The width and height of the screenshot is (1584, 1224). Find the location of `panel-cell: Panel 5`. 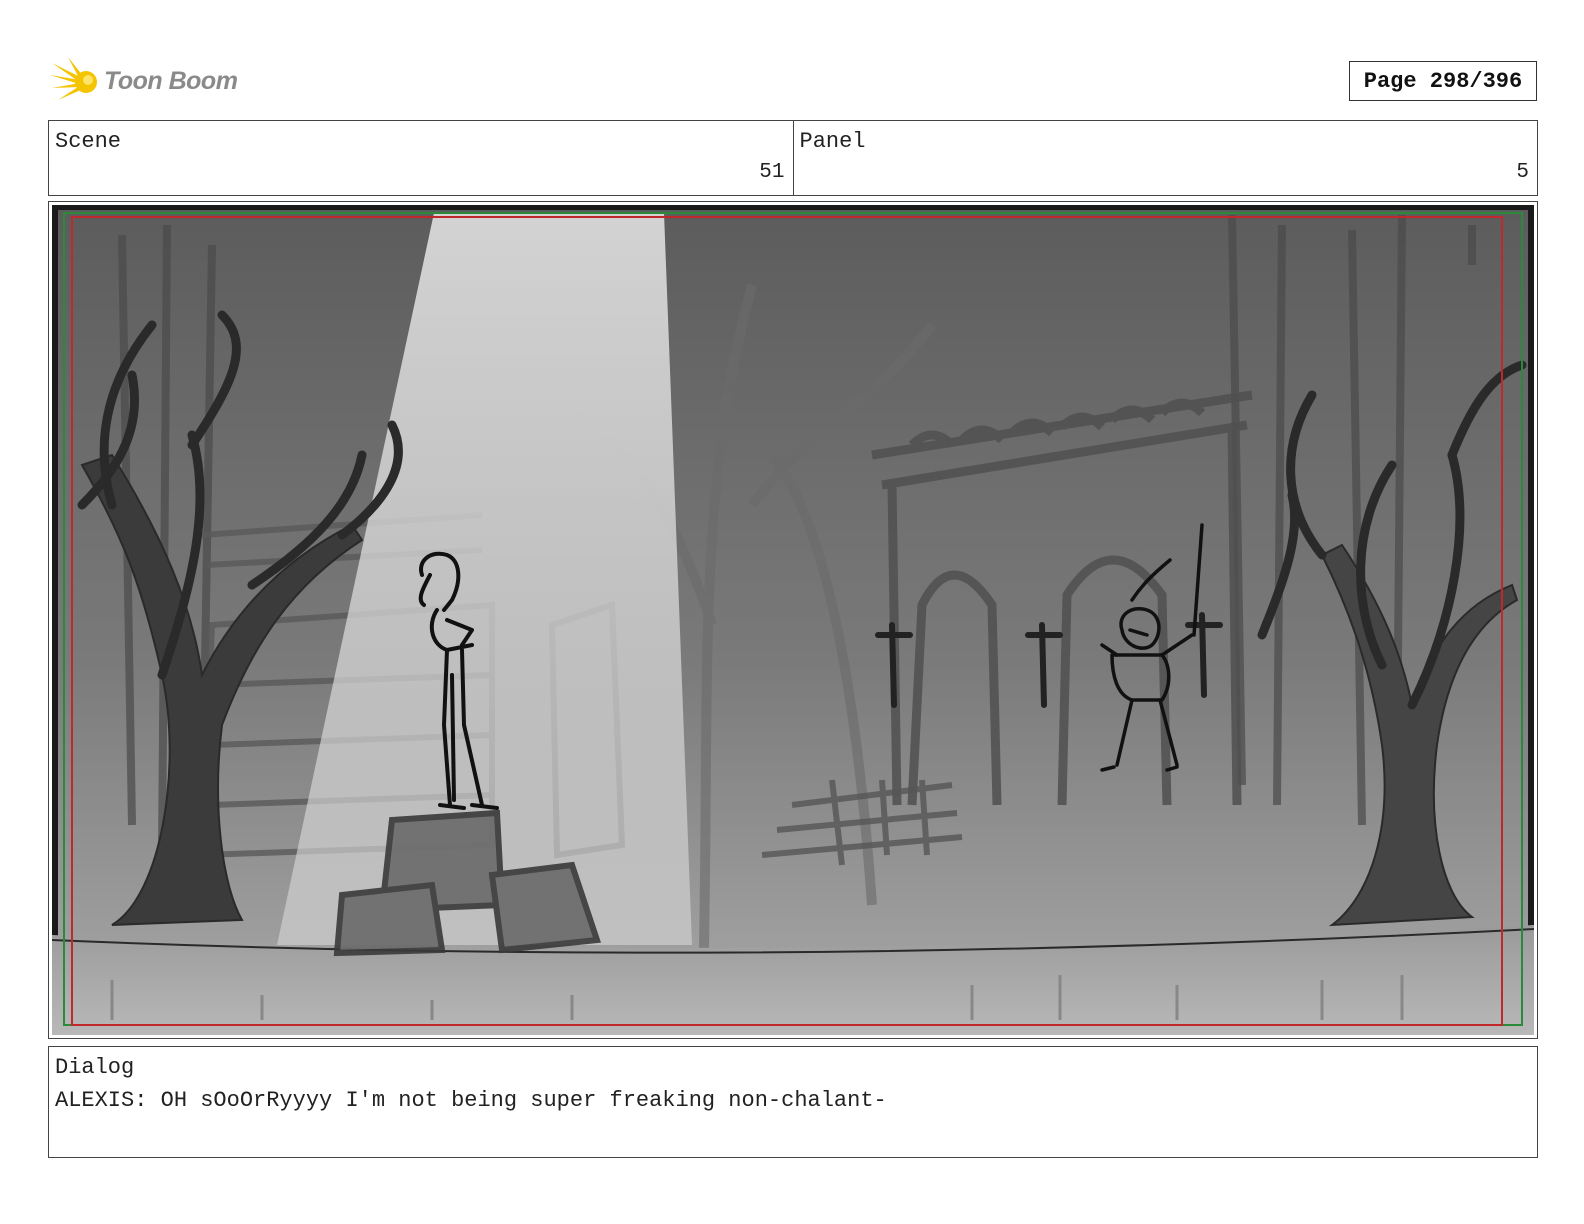

panel-cell: Panel 5 is located at coordinates (1165, 158).